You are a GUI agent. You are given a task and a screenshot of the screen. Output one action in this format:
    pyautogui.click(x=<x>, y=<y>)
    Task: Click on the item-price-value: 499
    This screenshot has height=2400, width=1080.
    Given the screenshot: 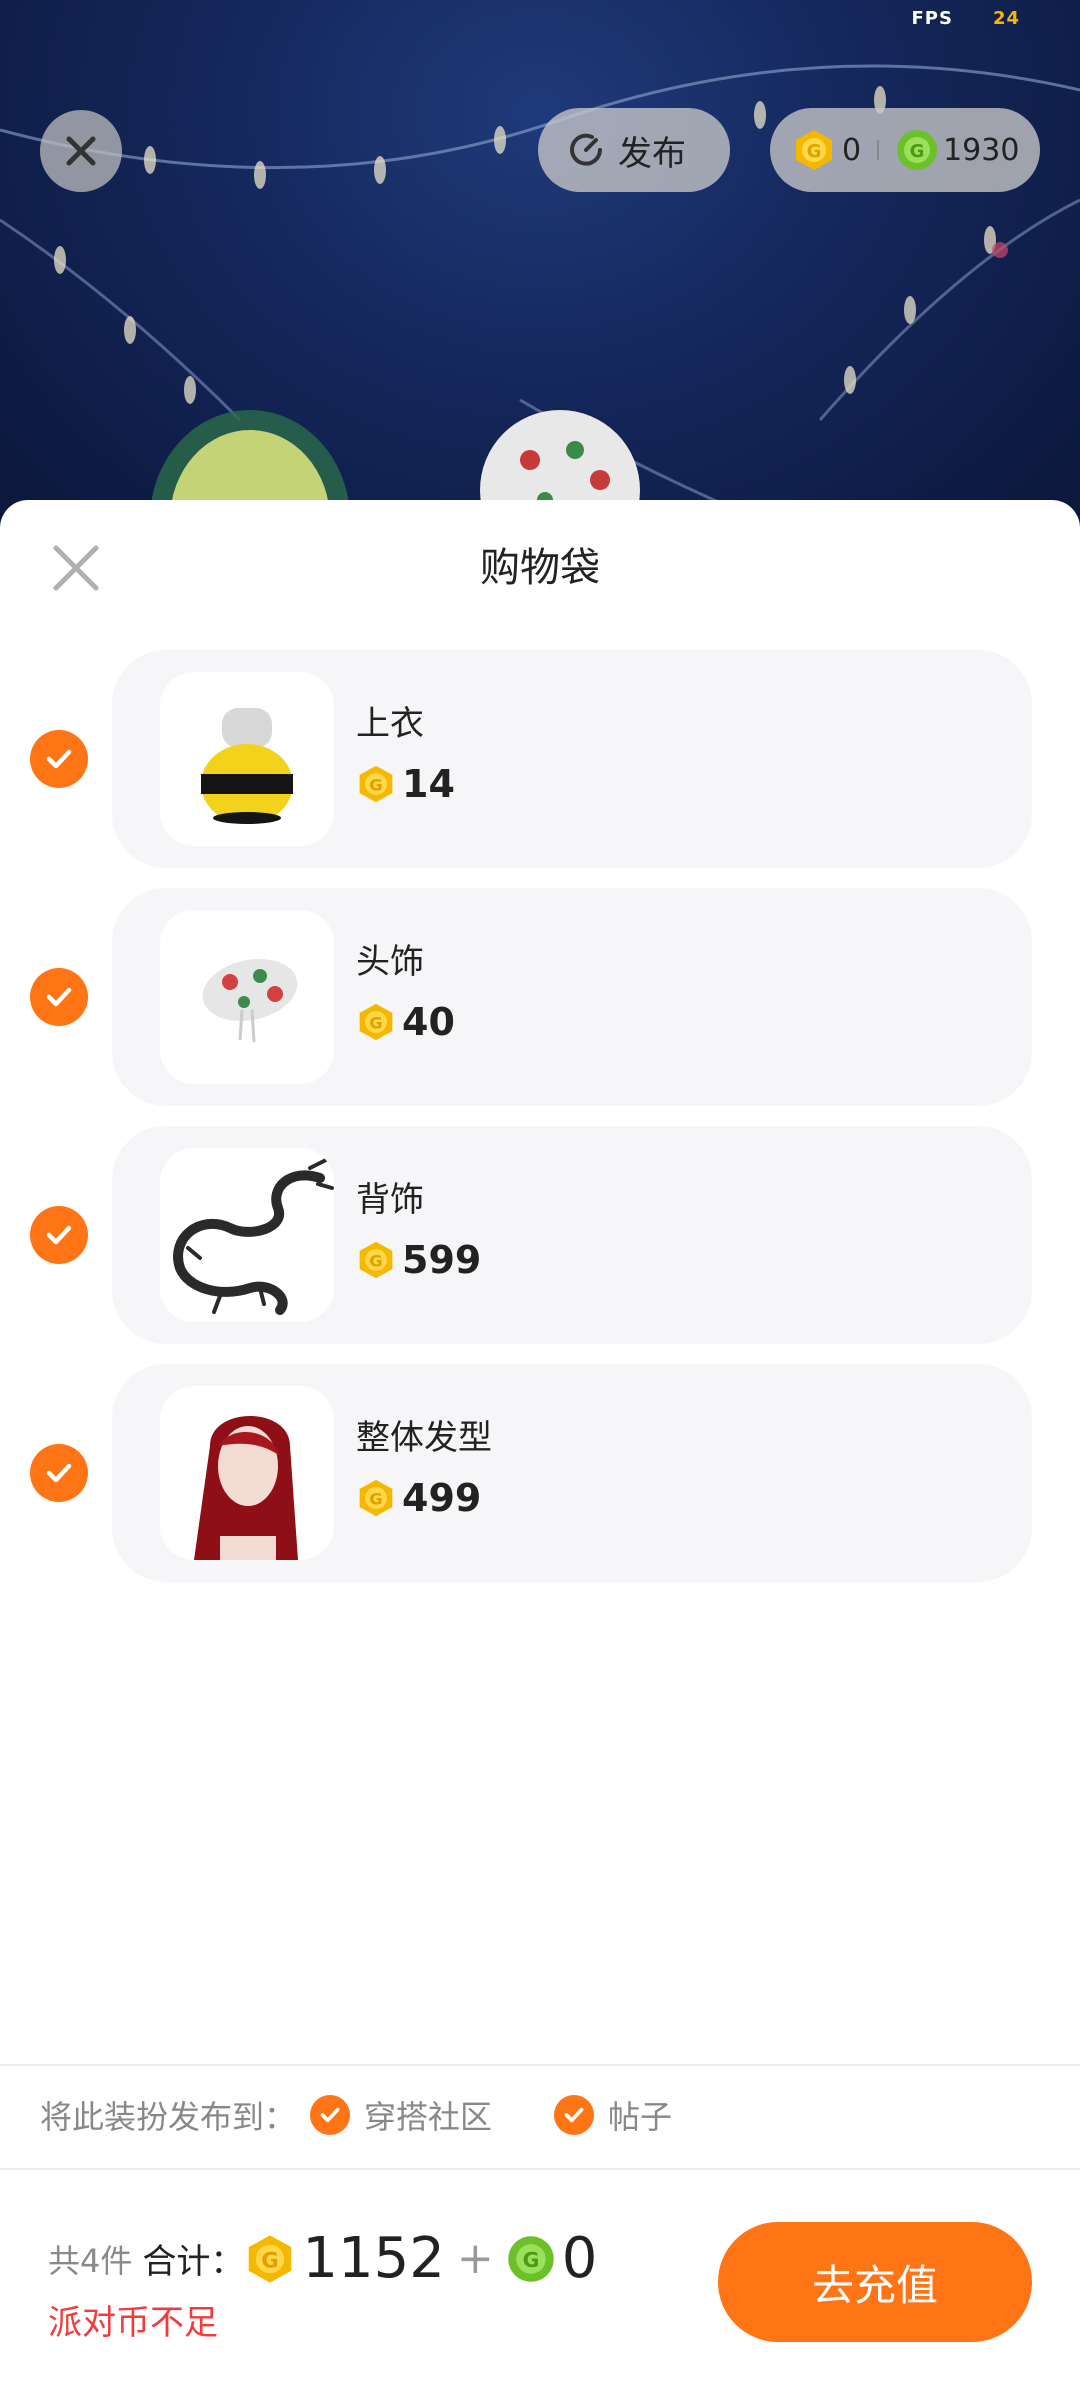 What is the action you would take?
    pyautogui.click(x=442, y=1498)
    